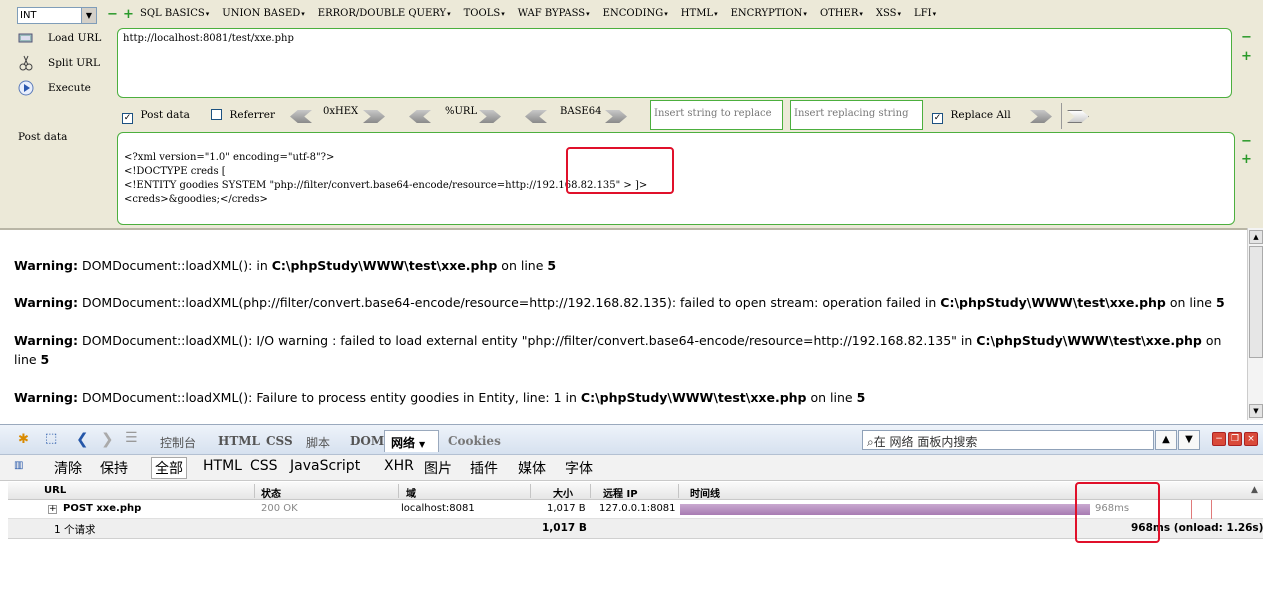 The image size is (1263, 607). What do you see at coordinates (52, 509) in the screenshot?
I see `expand-icon: +` at bounding box center [52, 509].